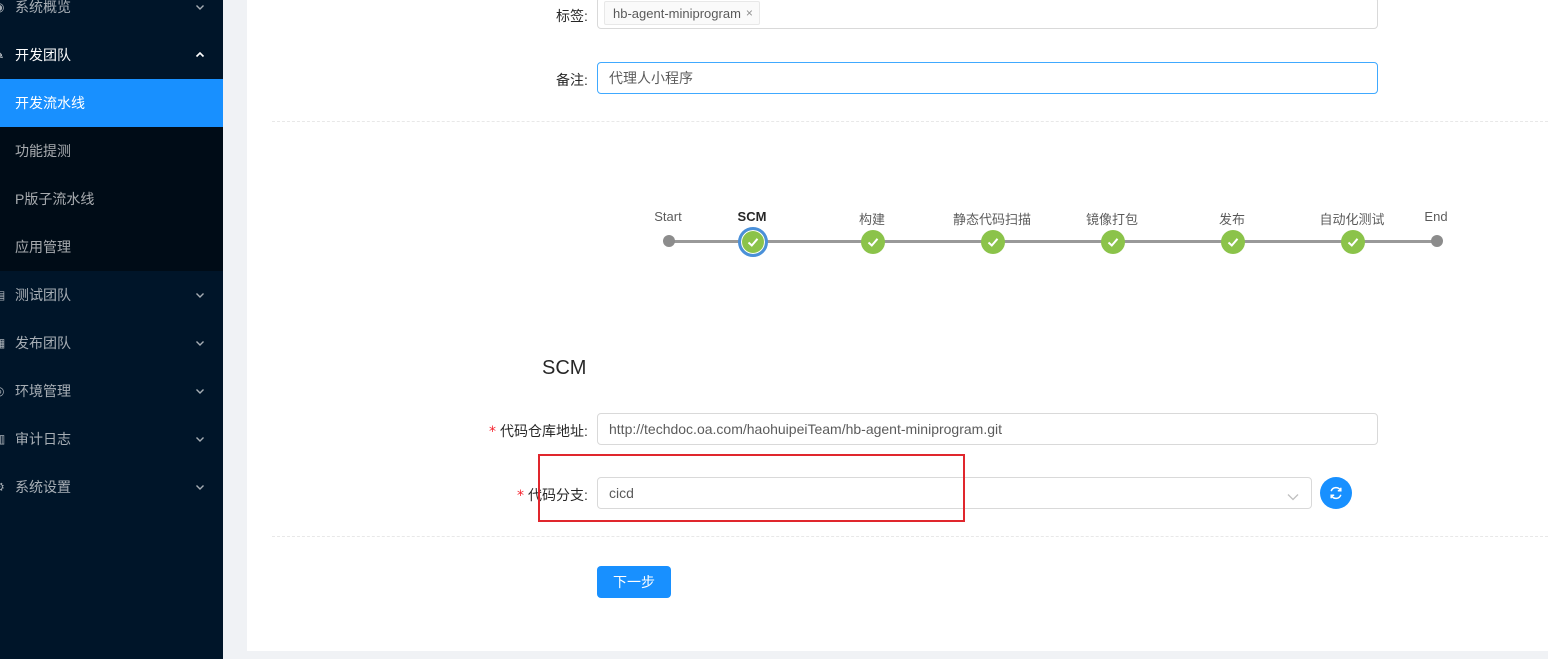 Image resolution: width=1548 pixels, height=659 pixels. I want to click on step-node-build, so click(873, 242).